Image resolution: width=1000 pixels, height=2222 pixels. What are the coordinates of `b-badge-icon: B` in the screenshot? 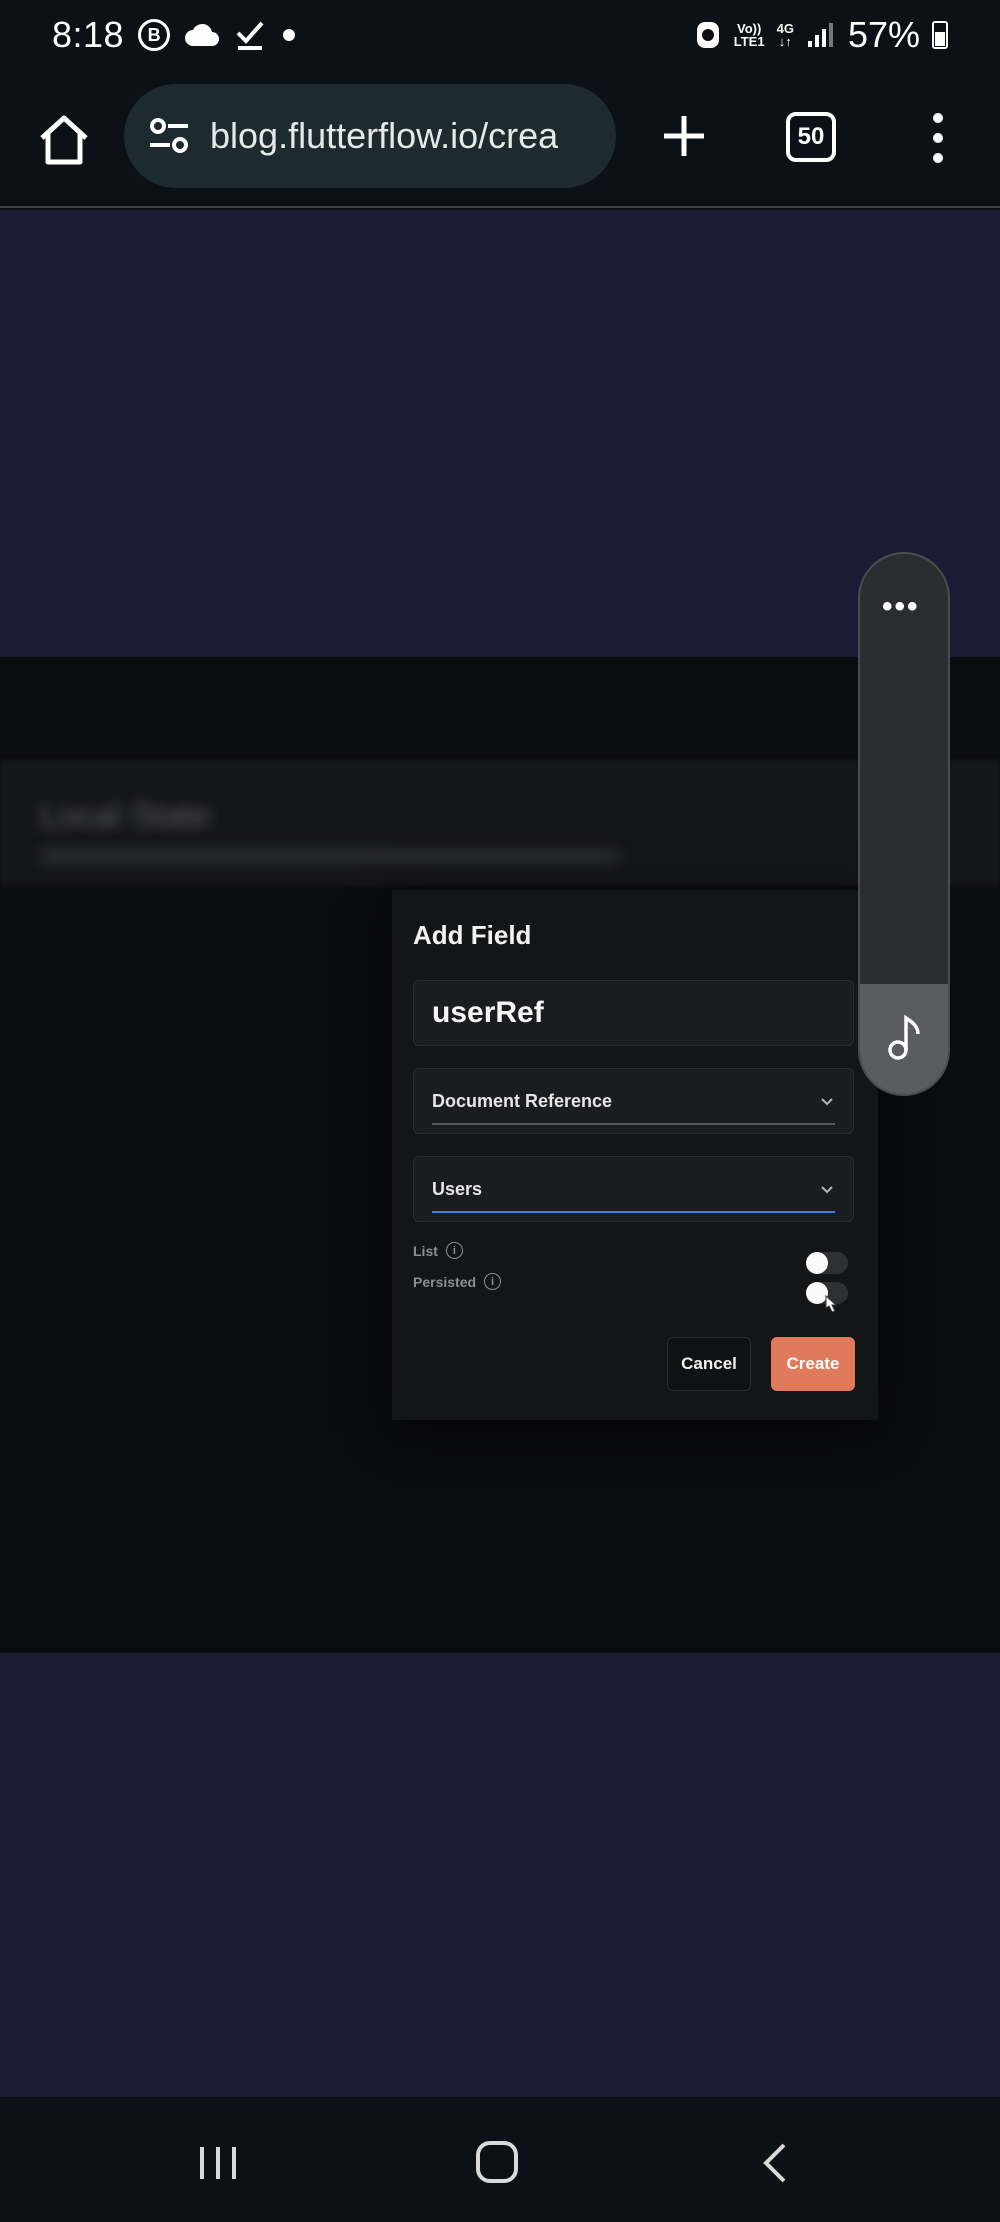 It's located at (154, 35).